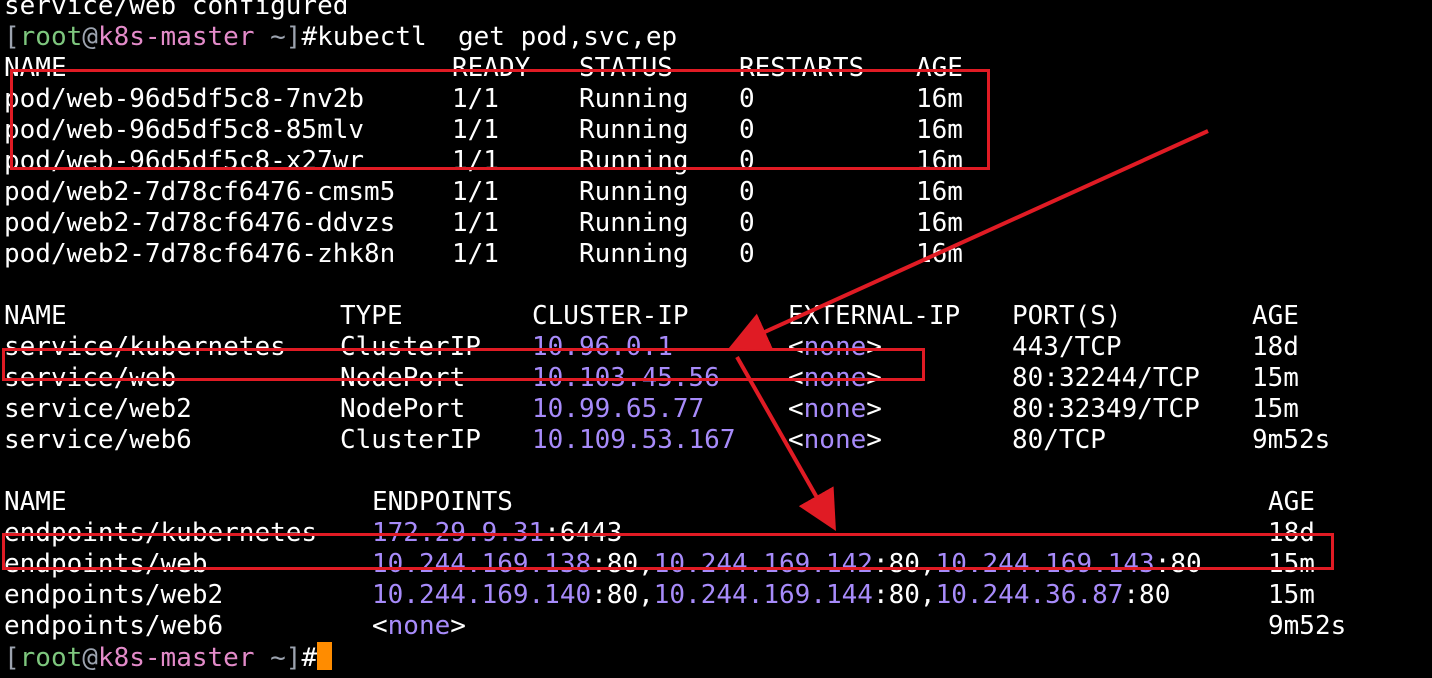 Image resolution: width=1432 pixels, height=678 pixels. Describe the element at coordinates (968, 240) in the screenshot. I see `arrow-to-service` at that location.